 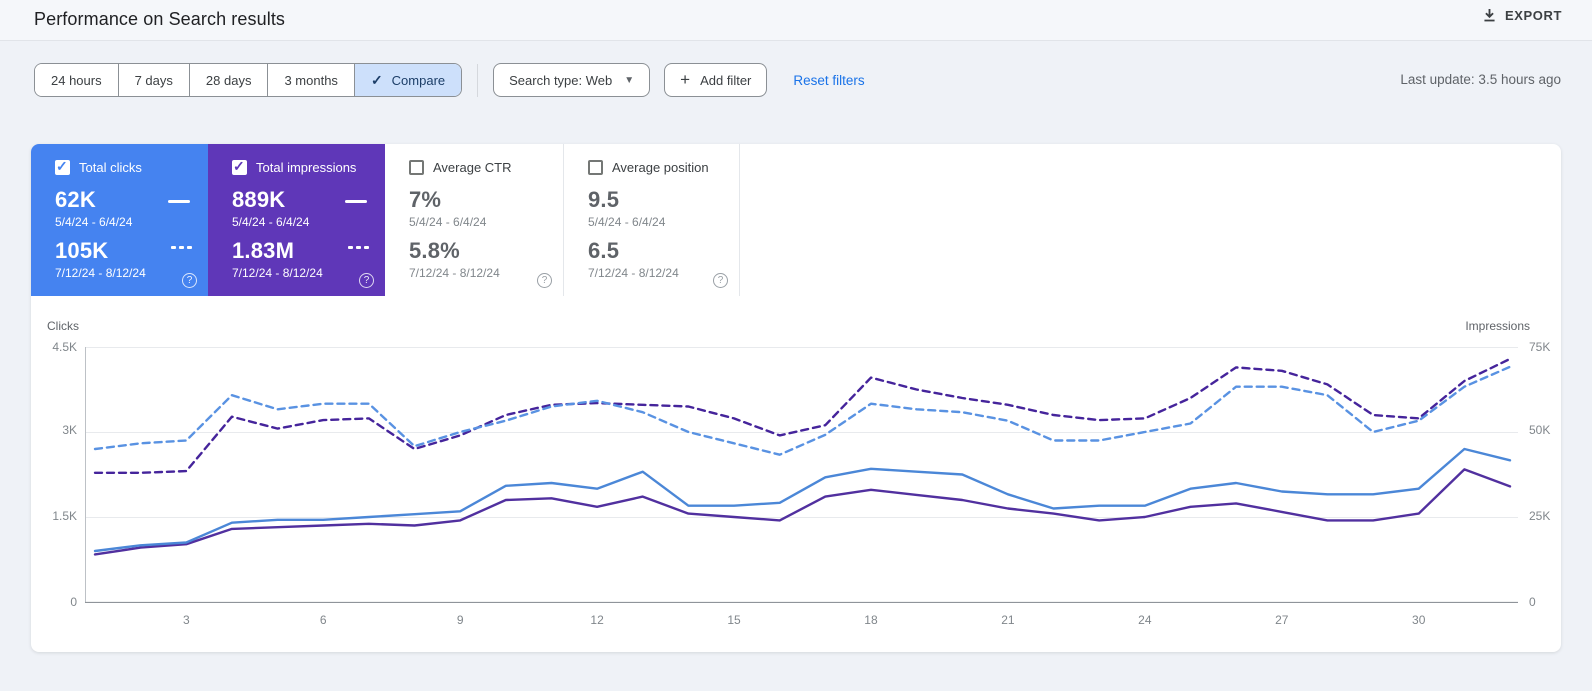 I want to click on x-axis-tick: 27, so click(x=1282, y=620).